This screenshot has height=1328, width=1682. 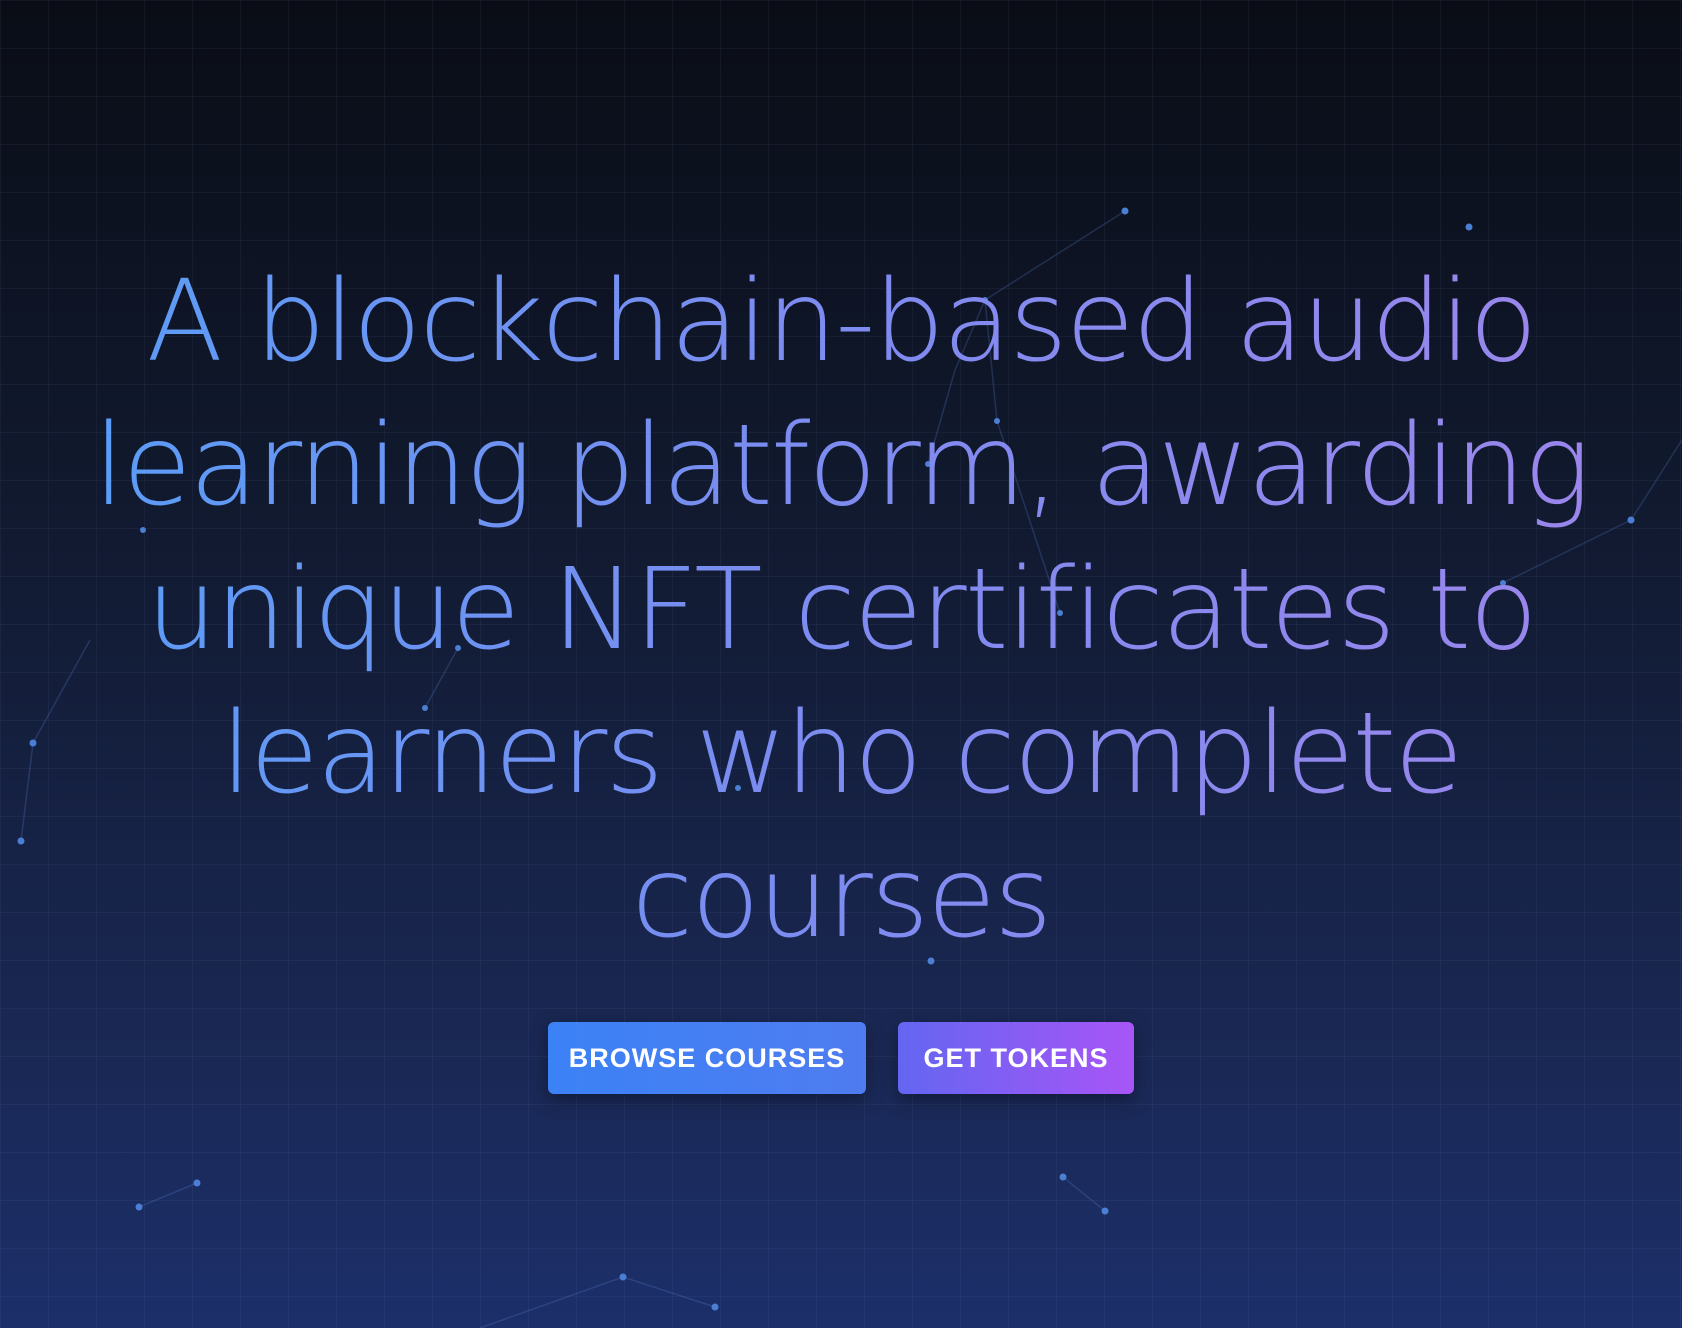 I want to click on browse-courses-button: BROWSE COURSES, so click(x=707, y=1058).